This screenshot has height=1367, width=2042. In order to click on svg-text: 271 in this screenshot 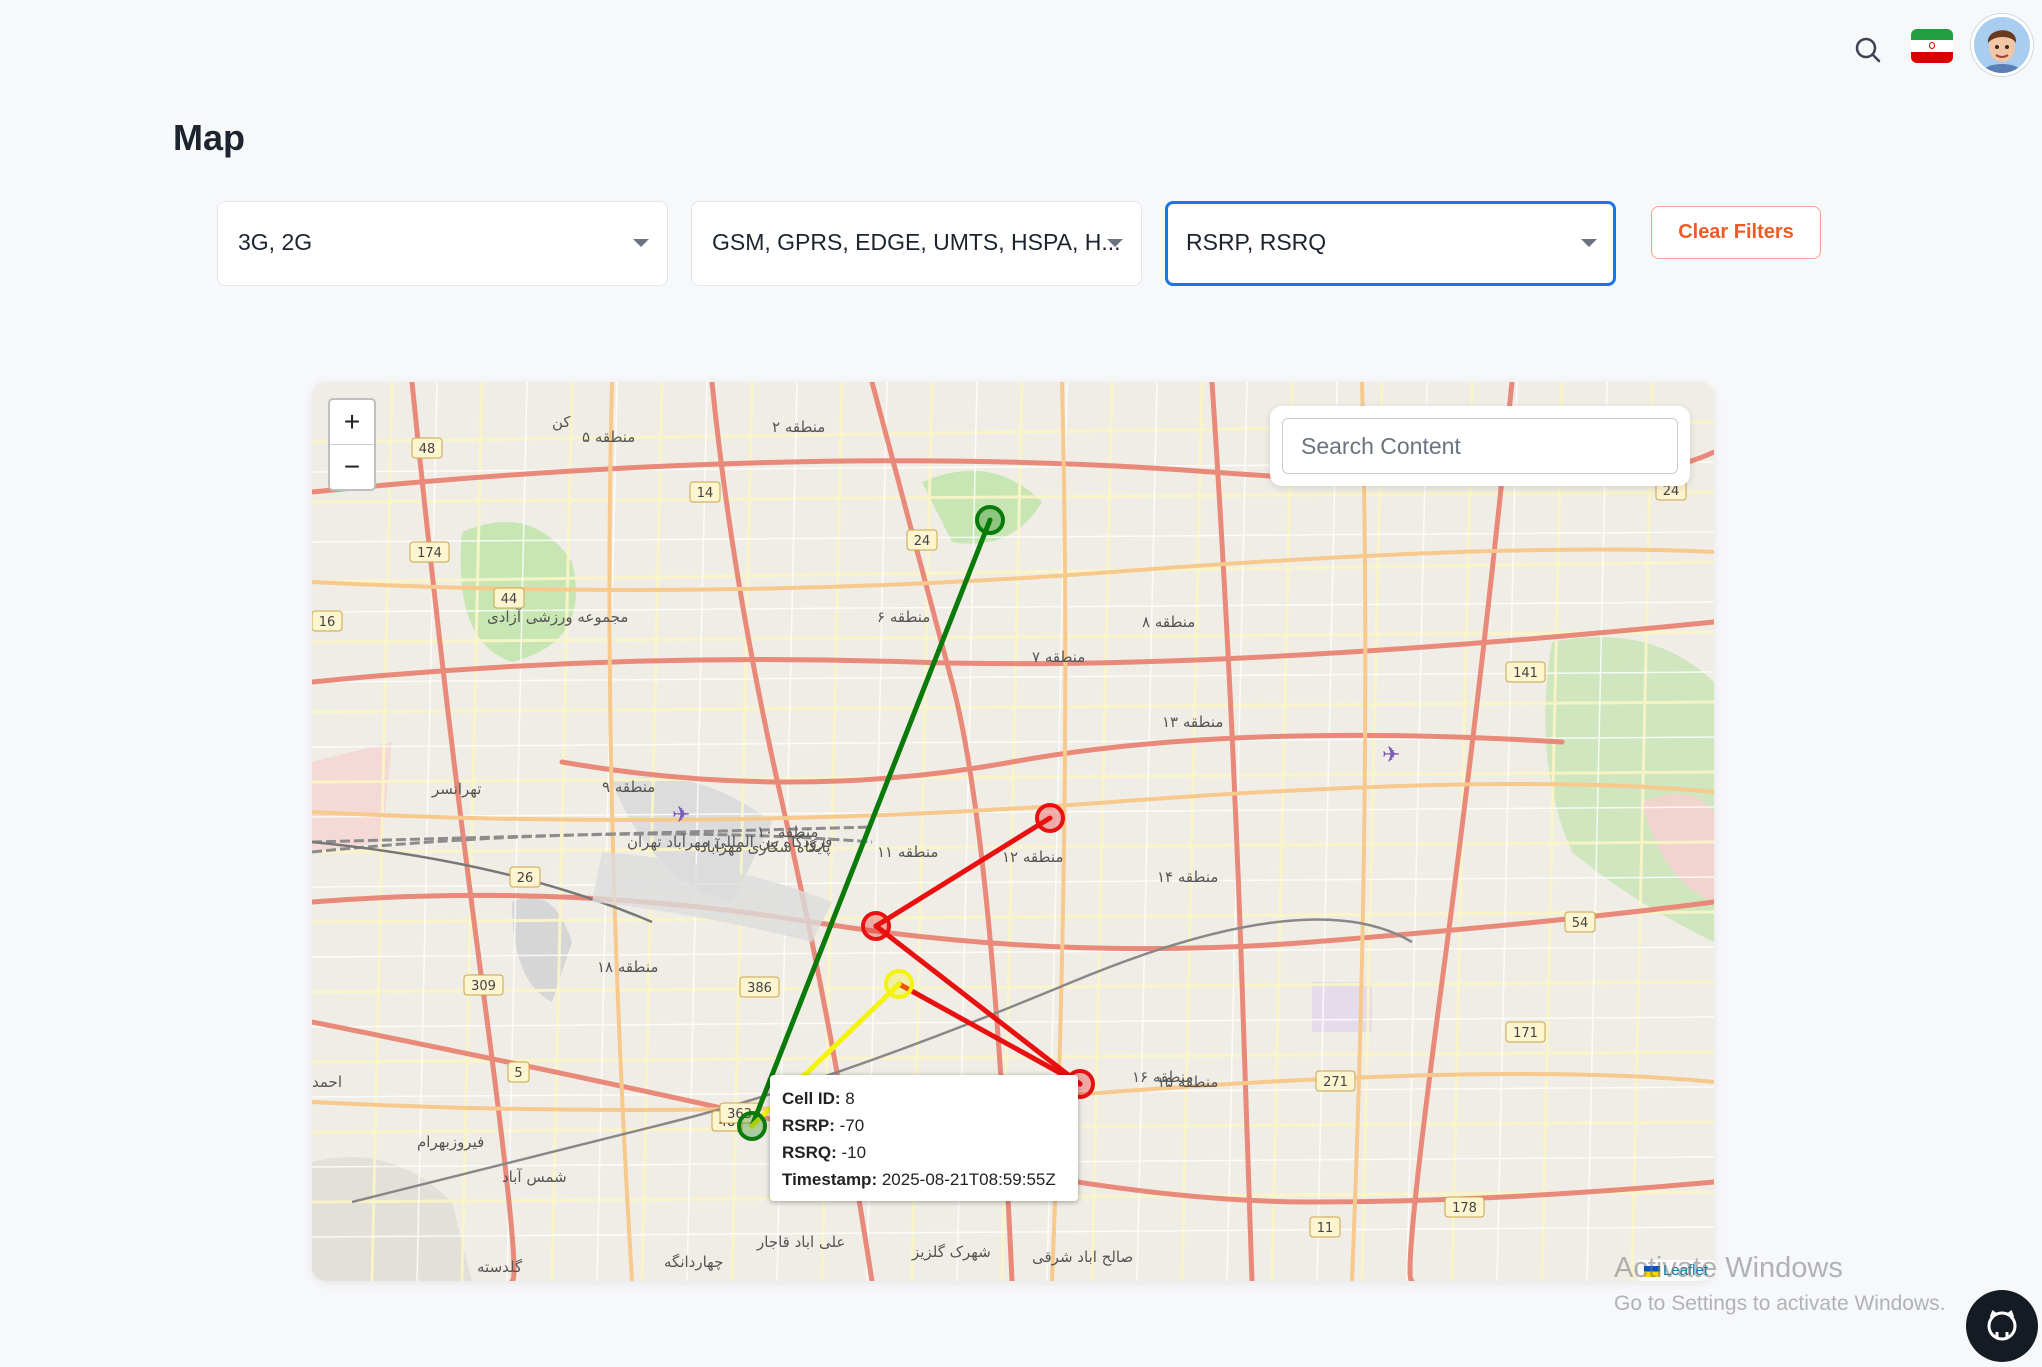, I will do `click(1335, 1082)`.